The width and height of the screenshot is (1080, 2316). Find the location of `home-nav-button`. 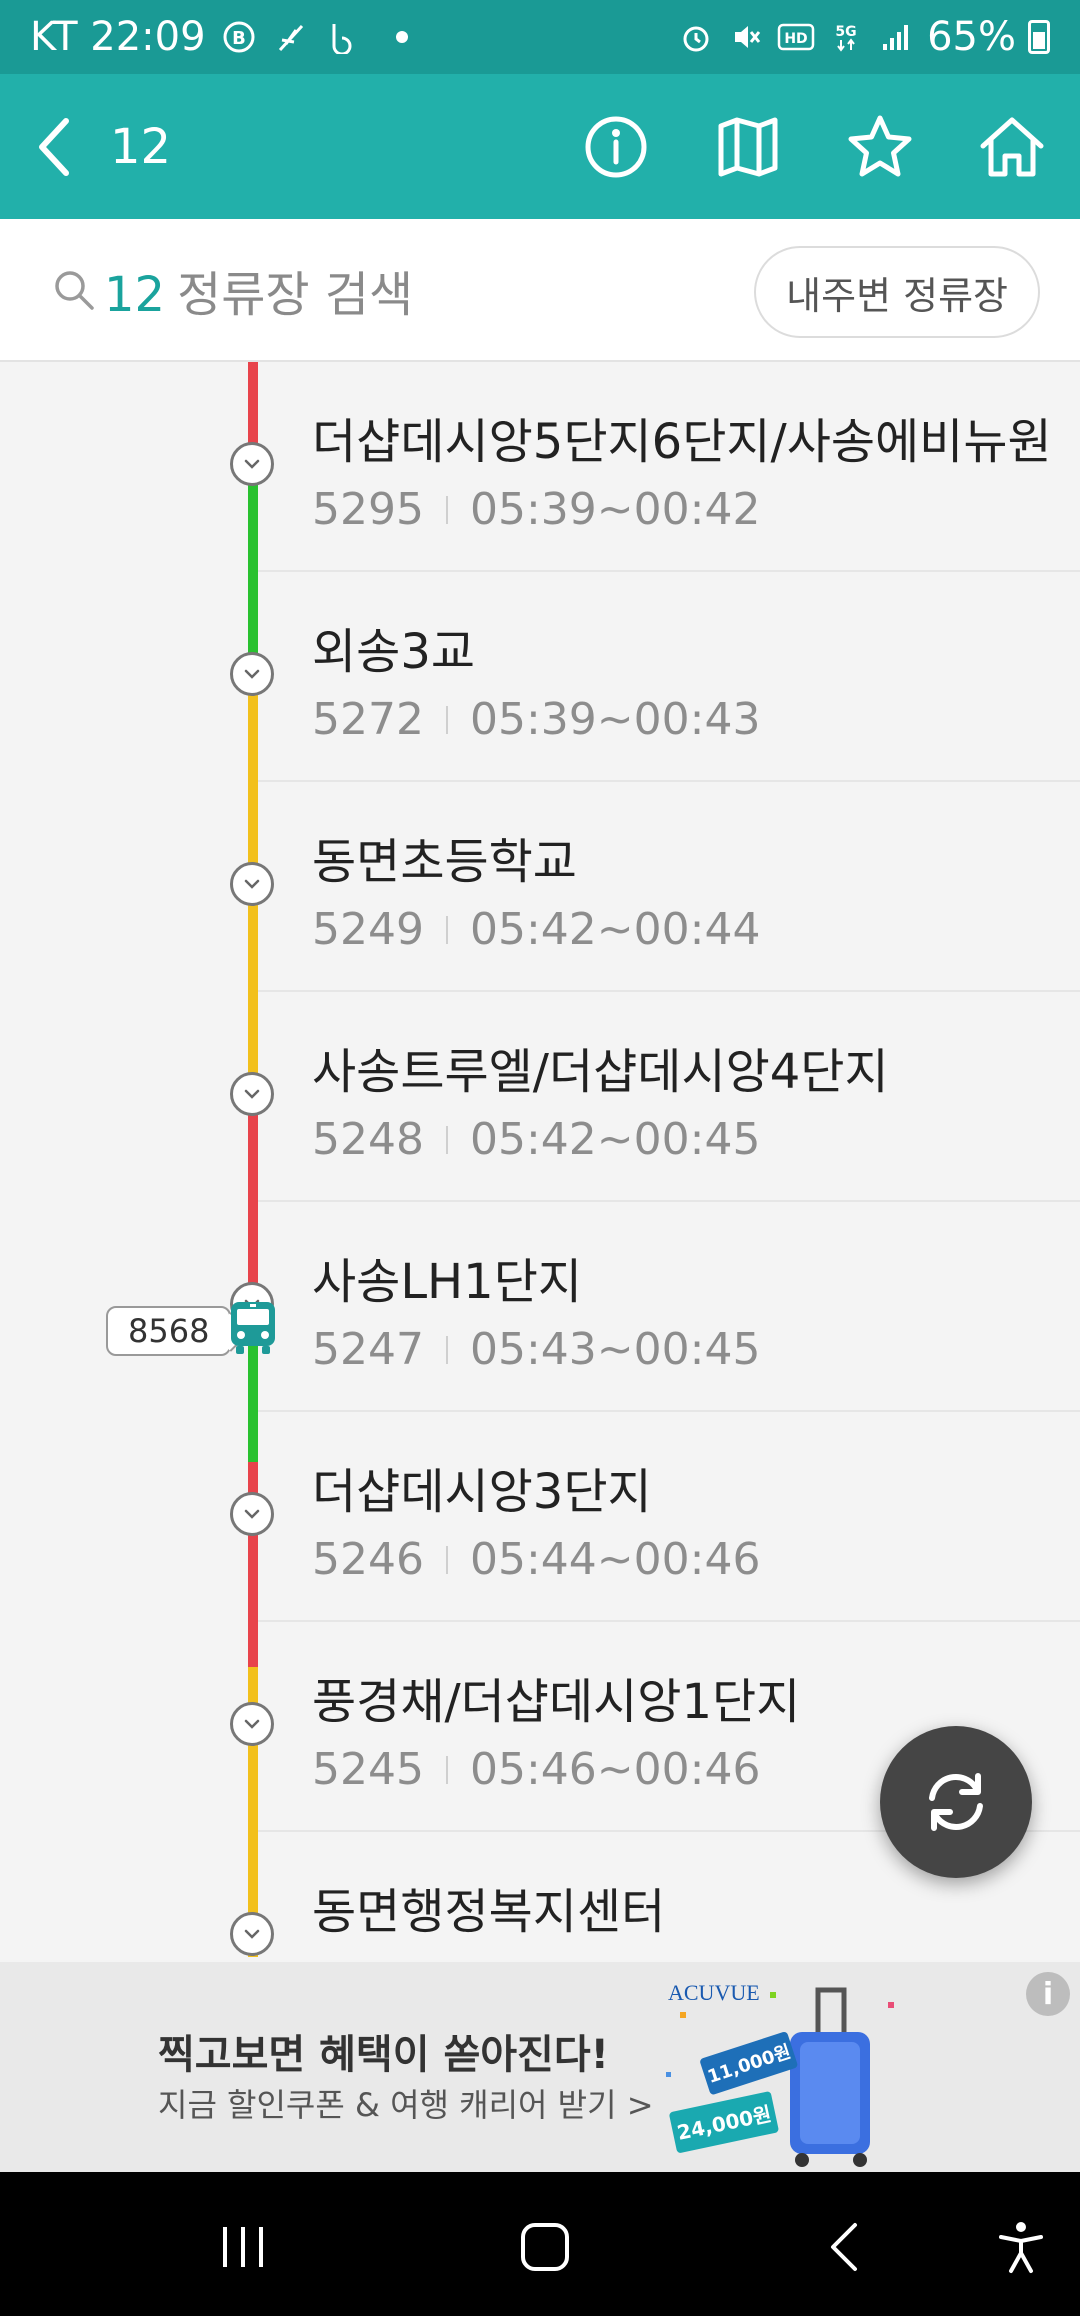

home-nav-button is located at coordinates (545, 2247).